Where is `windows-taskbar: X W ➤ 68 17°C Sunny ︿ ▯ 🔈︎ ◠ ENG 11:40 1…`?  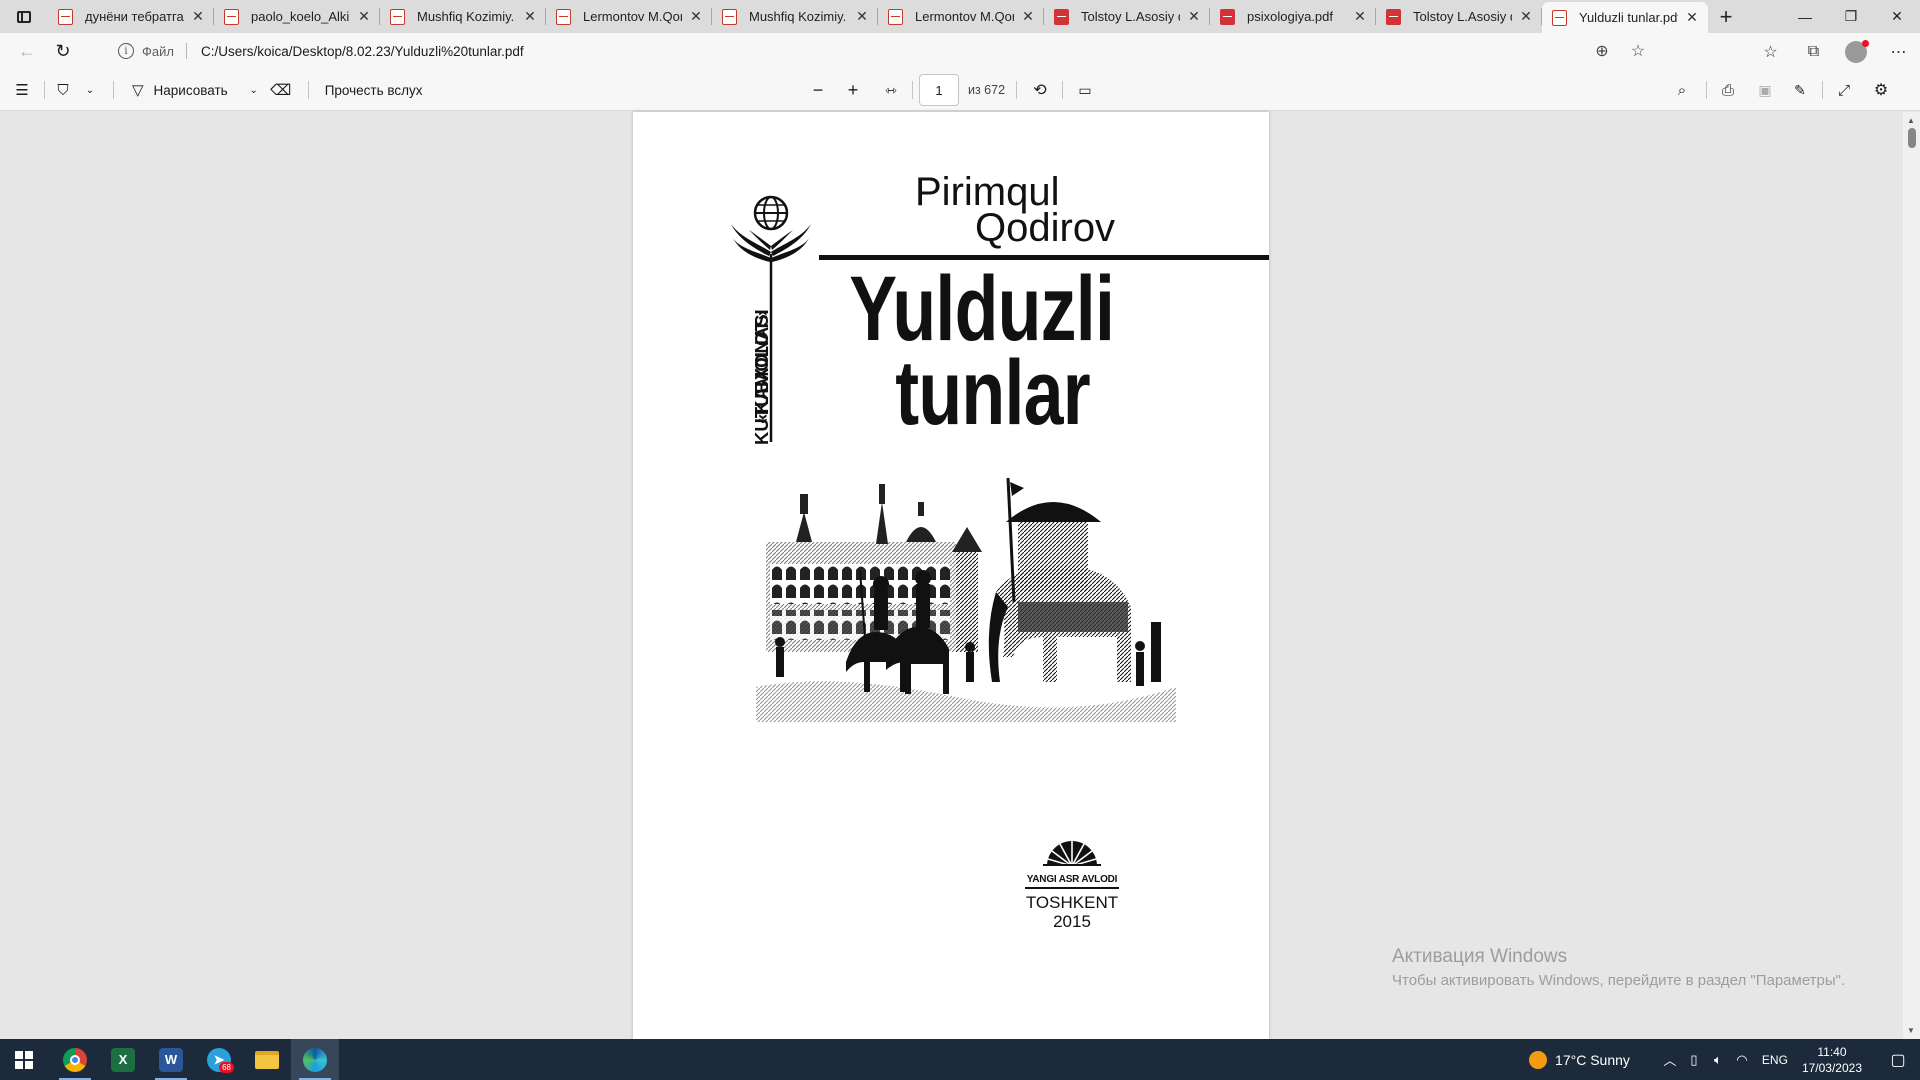
windows-taskbar: X W ➤ 68 17°C Sunny ︿ ▯ 🔈︎ ◠ ENG 11:40 1… is located at coordinates (960, 1059).